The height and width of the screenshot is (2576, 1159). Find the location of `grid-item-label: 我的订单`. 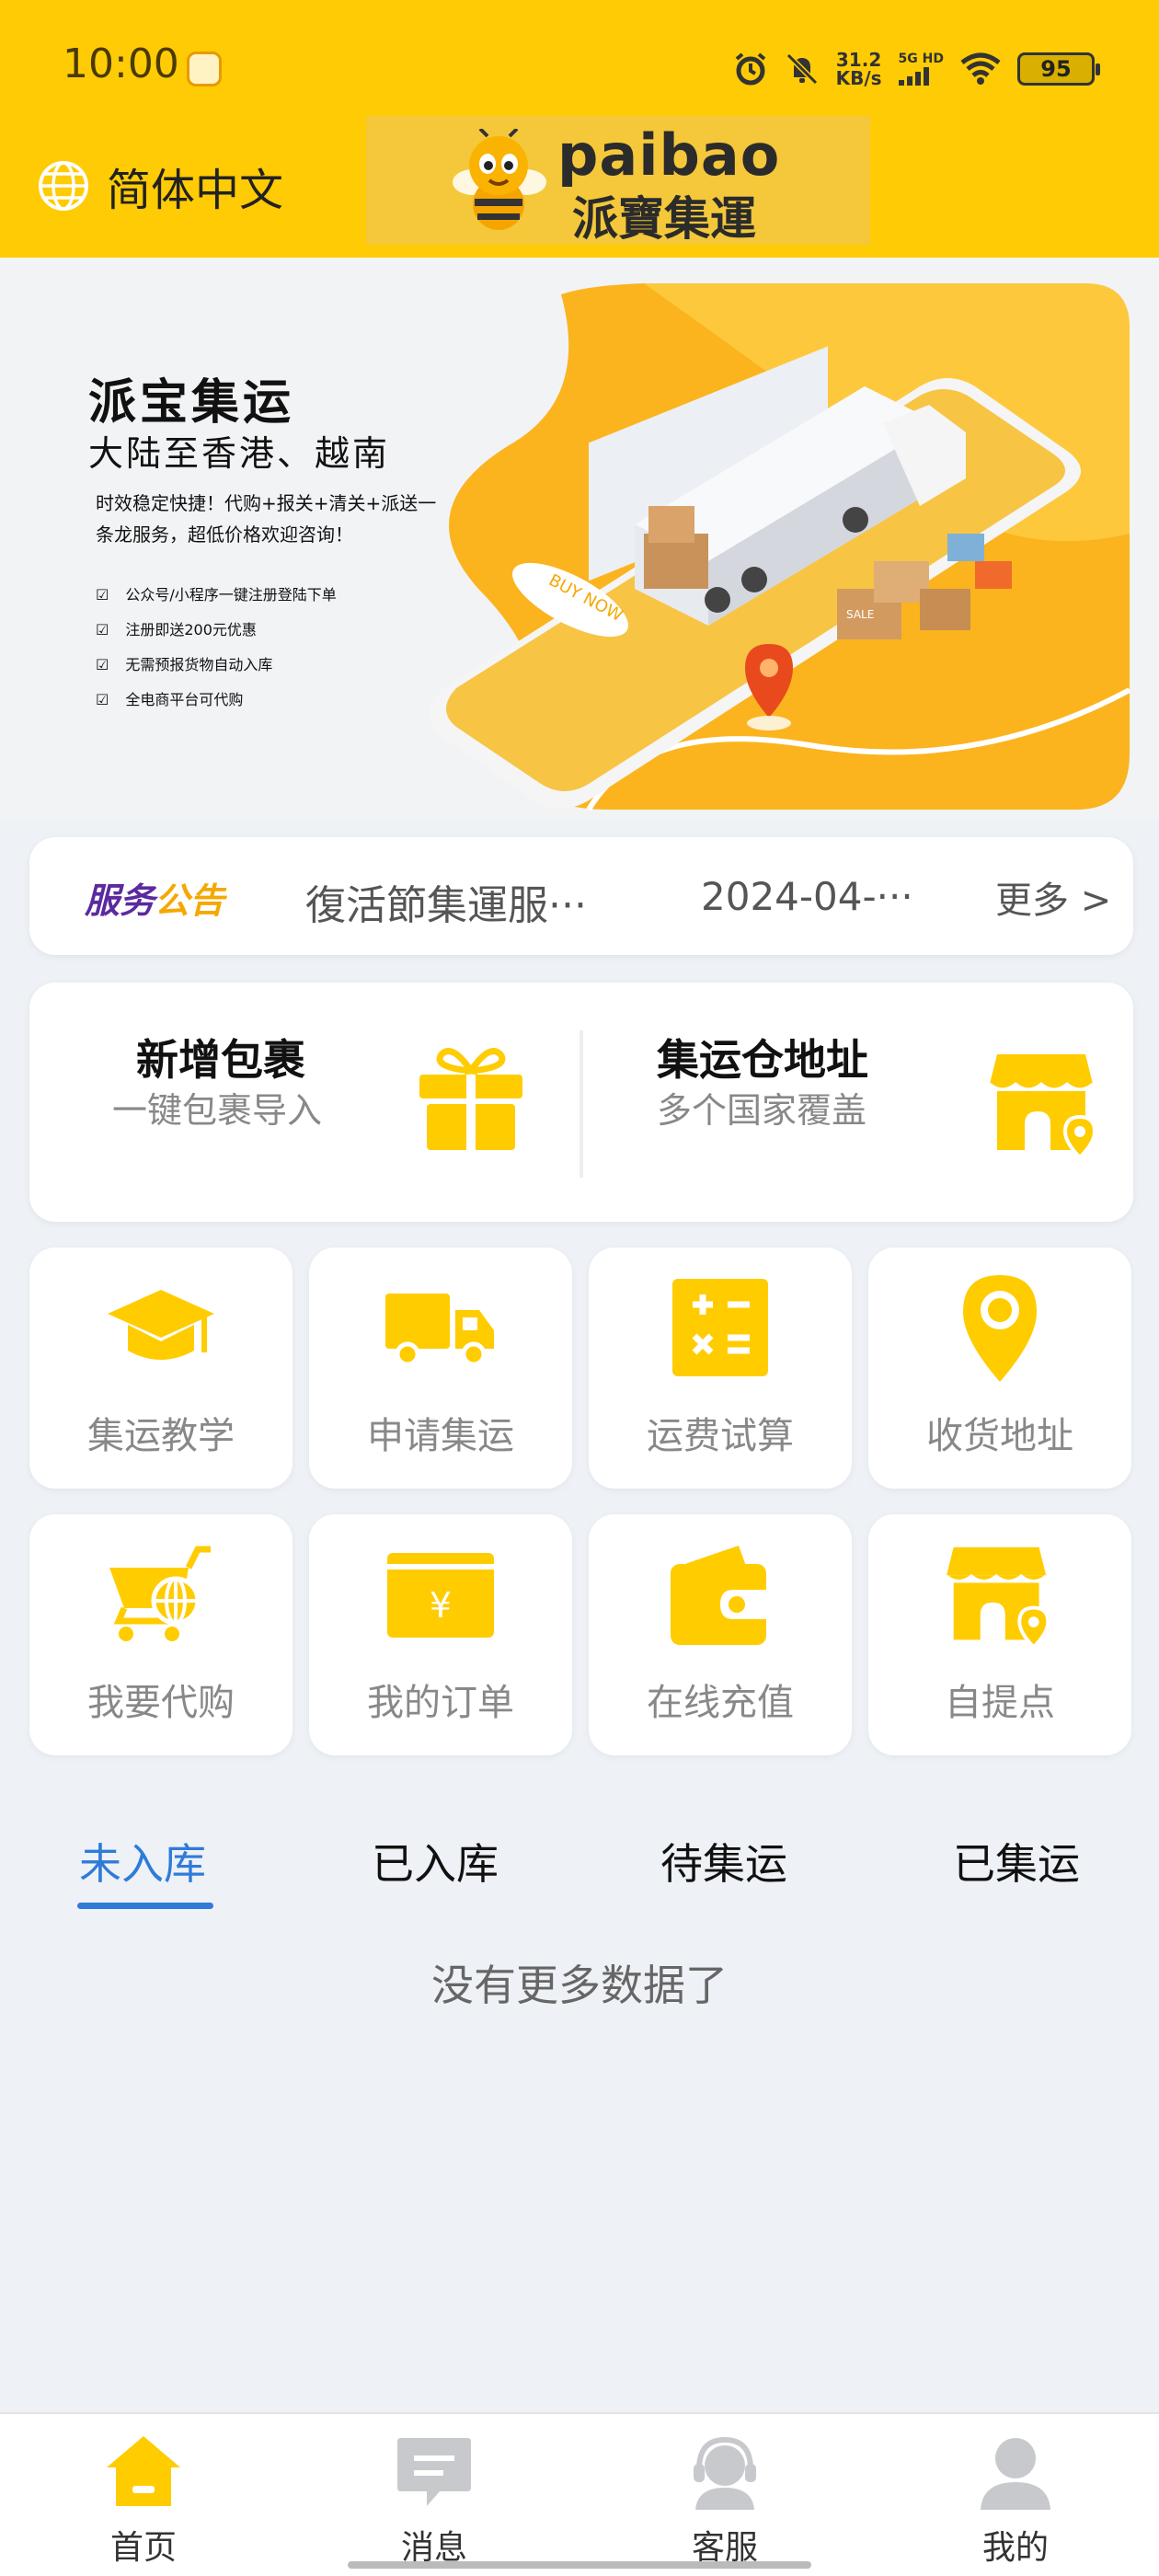

grid-item-label: 我的订单 is located at coordinates (440, 1703).